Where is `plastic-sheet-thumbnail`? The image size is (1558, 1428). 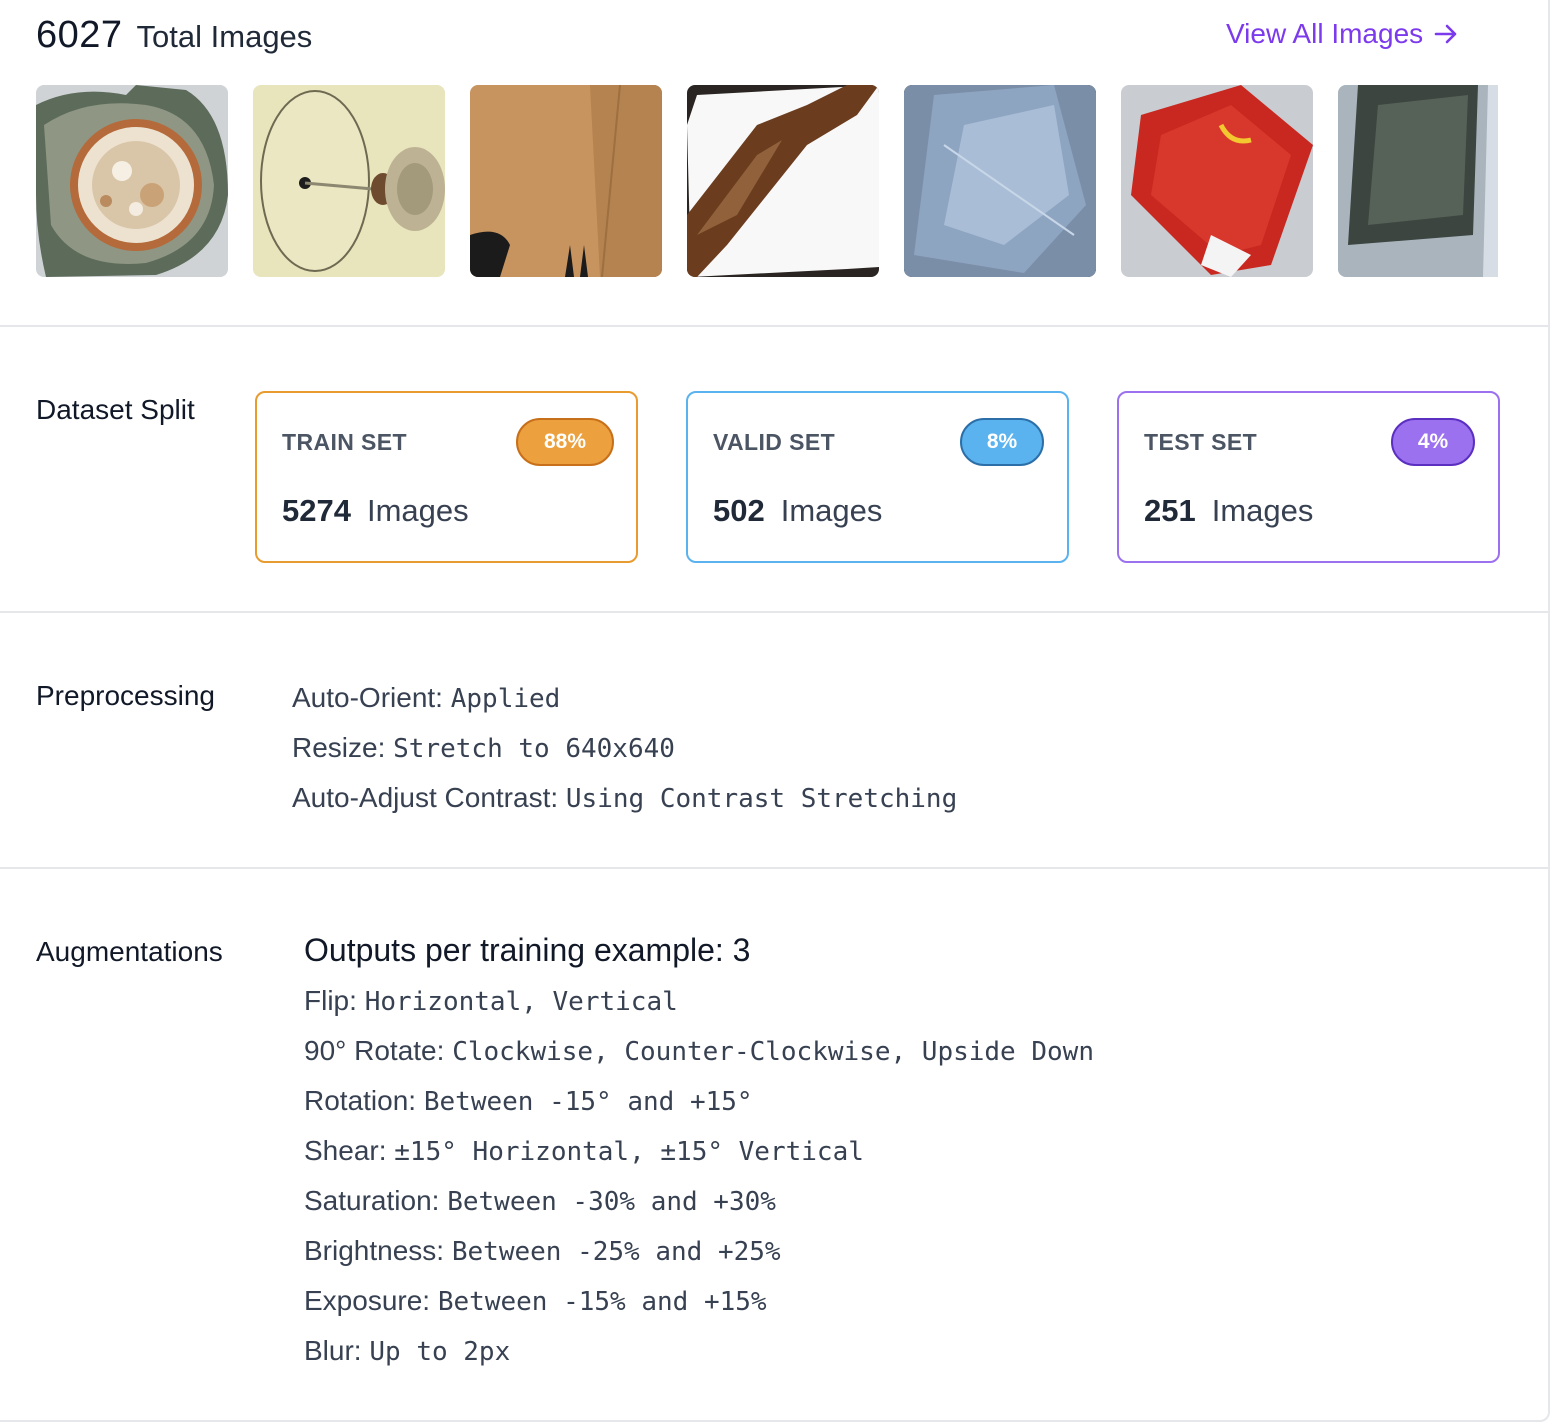
plastic-sheet-thumbnail is located at coordinates (1000, 181).